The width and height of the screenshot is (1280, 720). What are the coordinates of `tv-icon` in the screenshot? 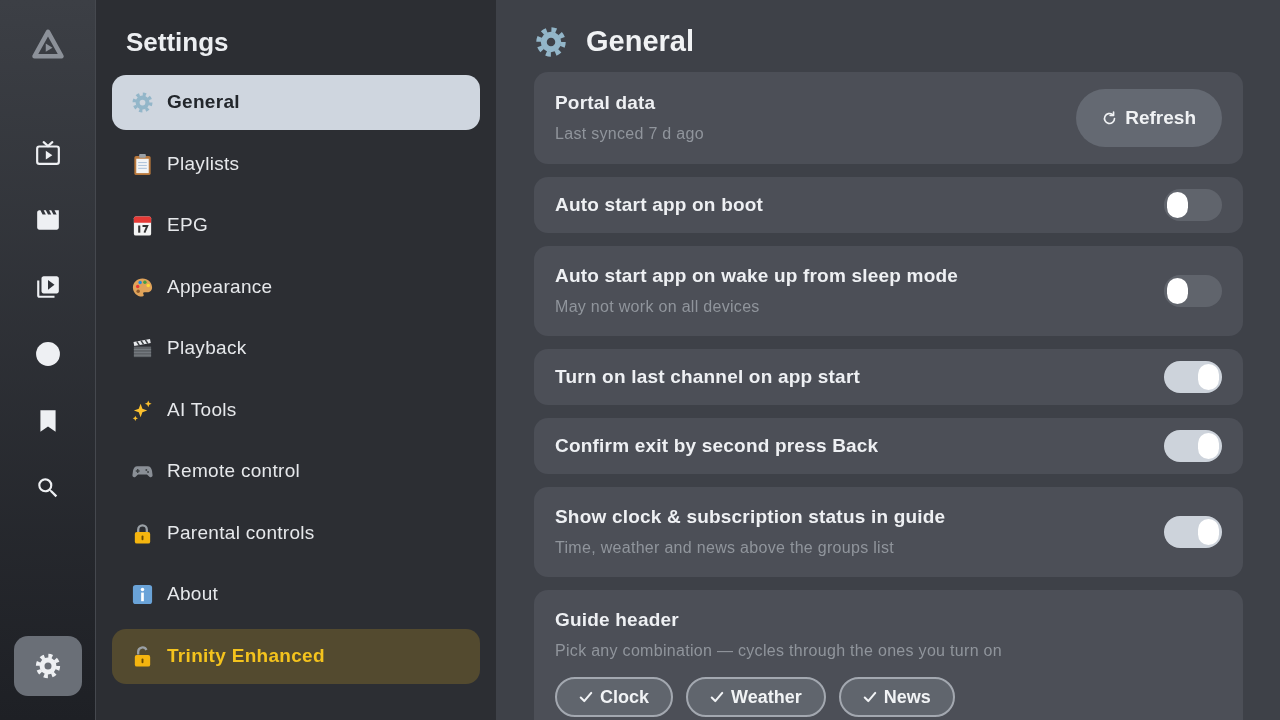 It's located at (47, 153).